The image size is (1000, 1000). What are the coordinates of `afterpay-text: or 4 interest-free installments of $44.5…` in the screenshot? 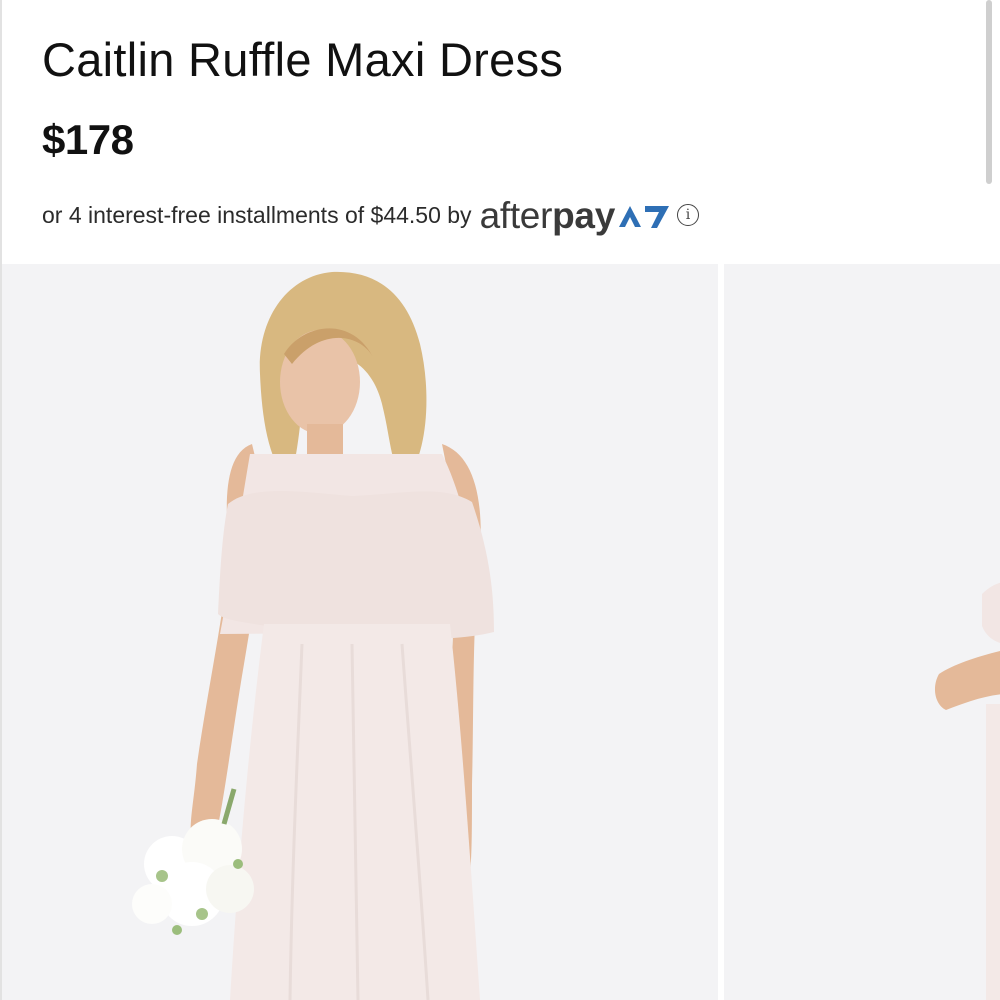 It's located at (257, 214).